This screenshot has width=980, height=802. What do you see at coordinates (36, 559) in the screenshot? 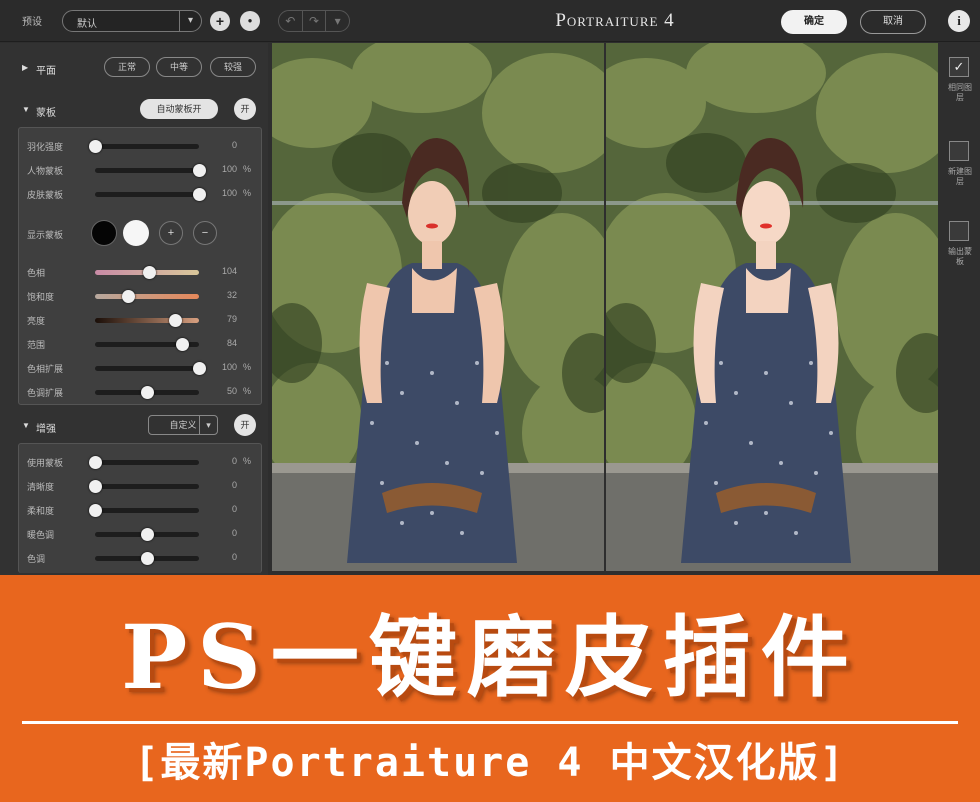
I see `slider-label: 色调` at bounding box center [36, 559].